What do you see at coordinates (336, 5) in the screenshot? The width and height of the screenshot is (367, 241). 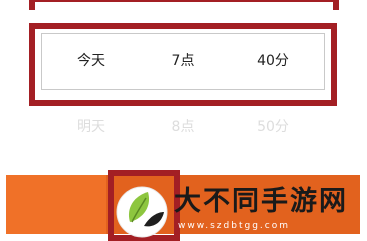 I see `frame-right-edge` at bounding box center [336, 5].